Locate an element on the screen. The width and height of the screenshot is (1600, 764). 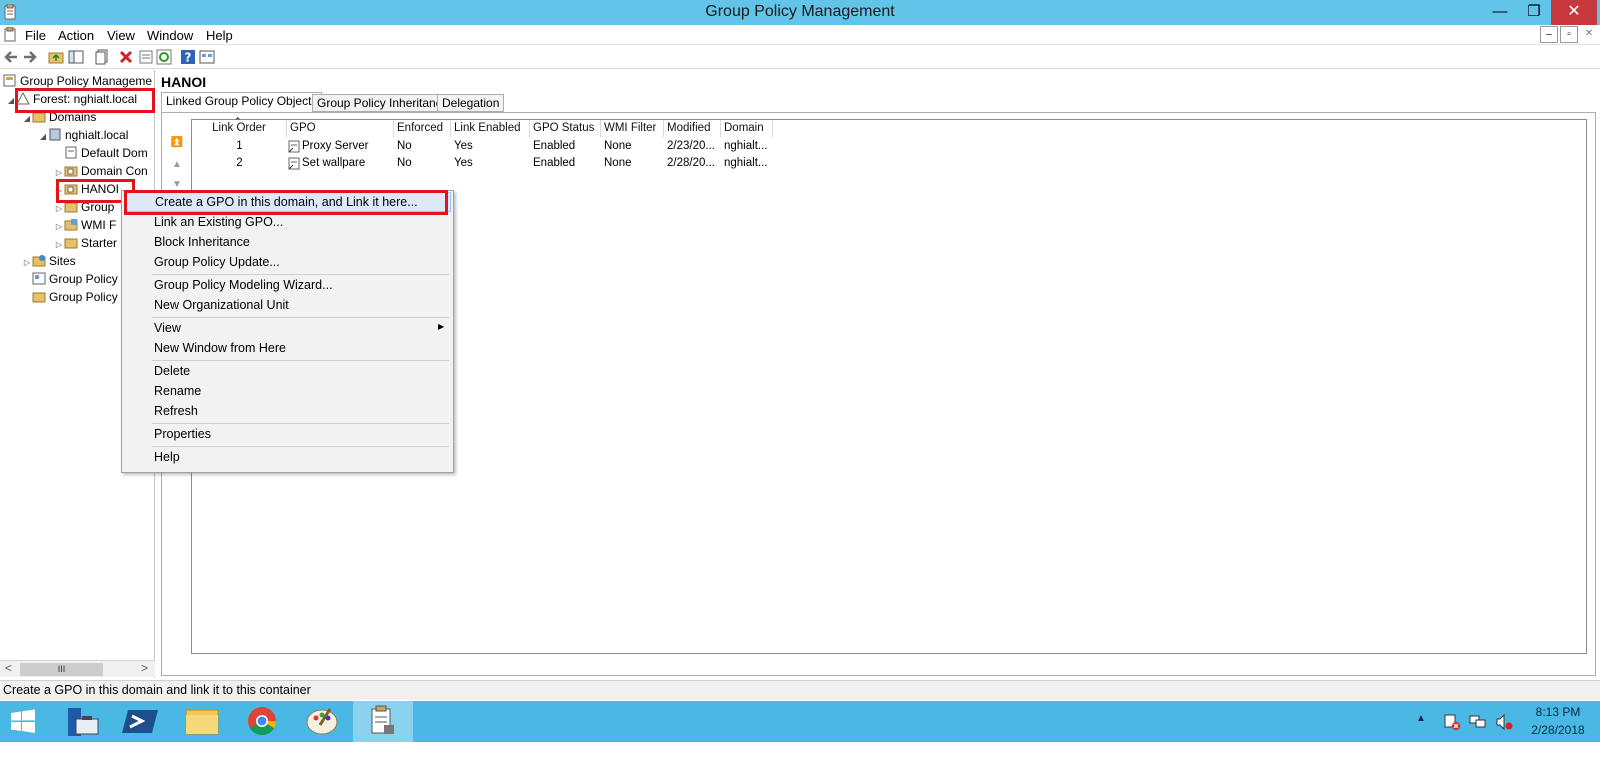
cell-gpo: Set wallpare is located at coordinates (334, 163).